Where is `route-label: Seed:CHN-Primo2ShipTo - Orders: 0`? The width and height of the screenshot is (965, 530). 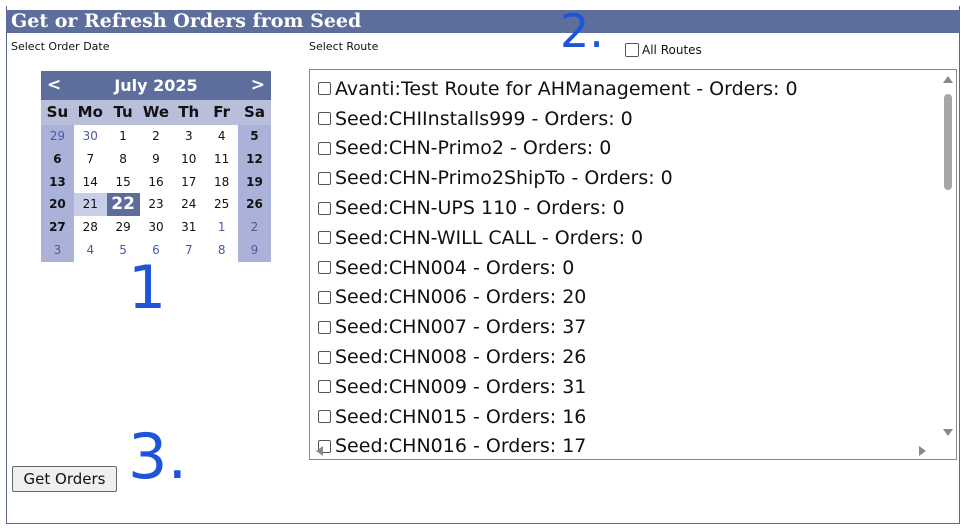 route-label: Seed:CHN-Primo2ShipTo - Orders: 0 is located at coordinates (504, 178).